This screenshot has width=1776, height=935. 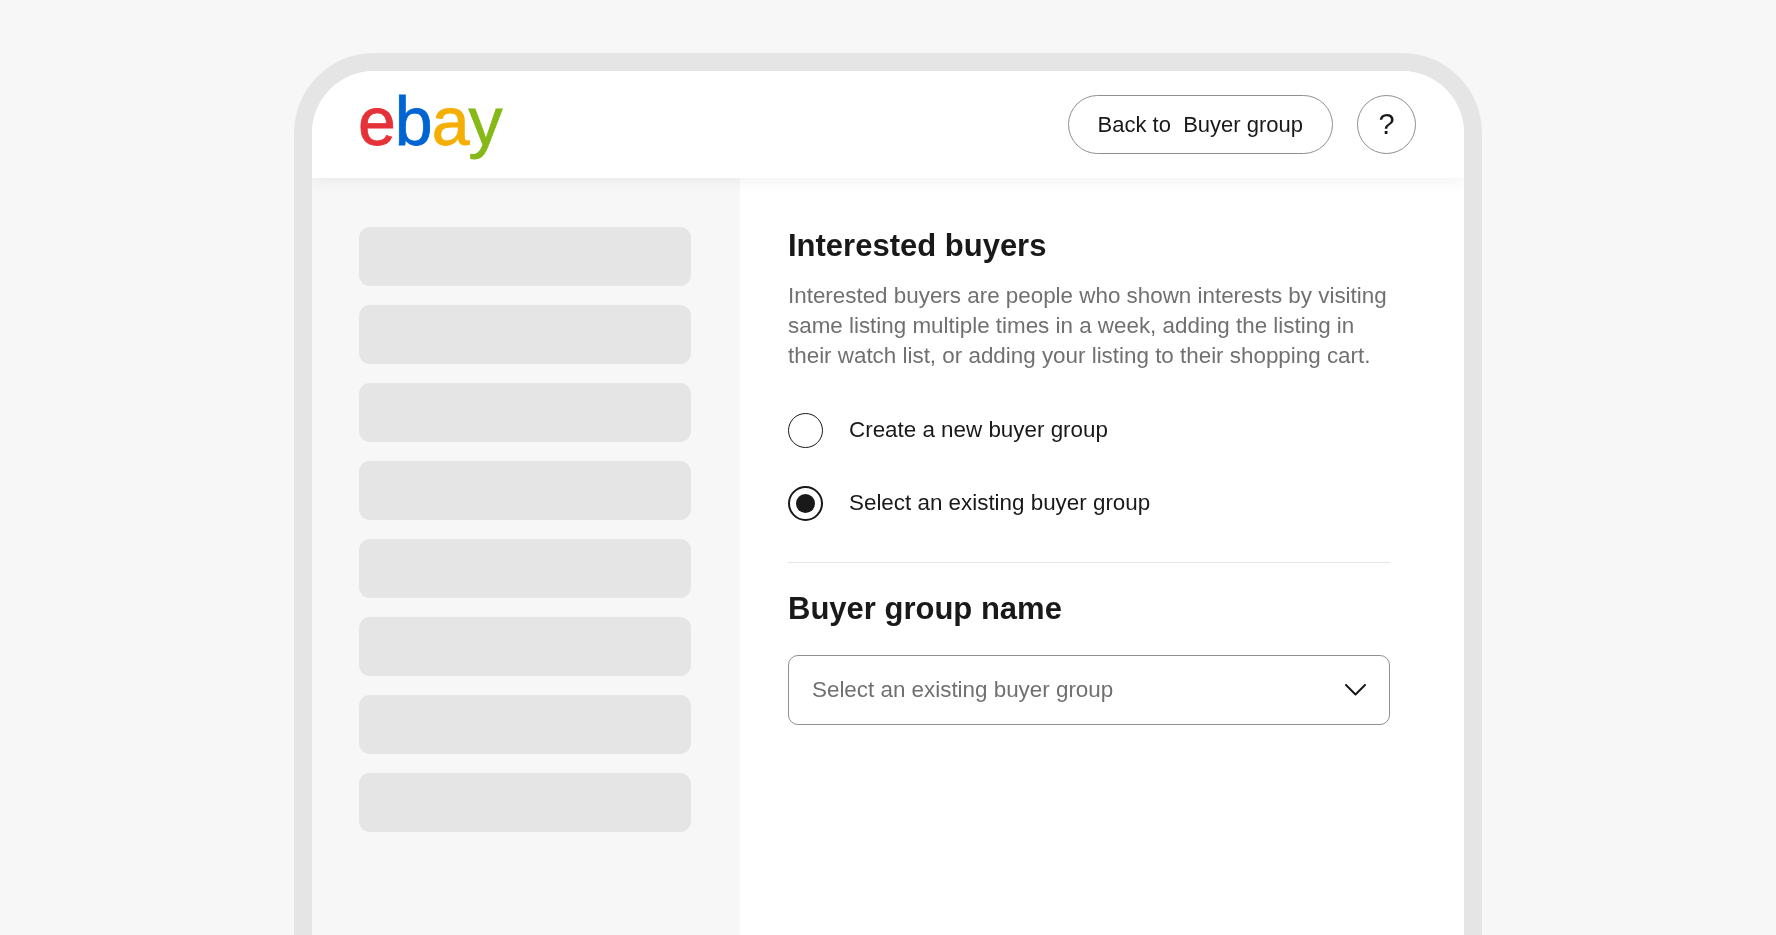 I want to click on section-title: Interested buyers, so click(x=918, y=245).